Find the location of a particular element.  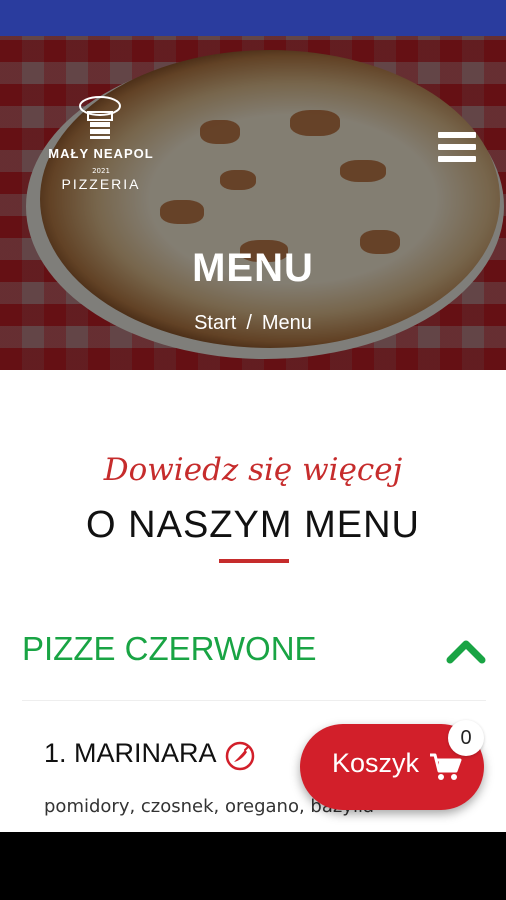

menu-item-name: 1. MARINARA is located at coordinates (130, 753).